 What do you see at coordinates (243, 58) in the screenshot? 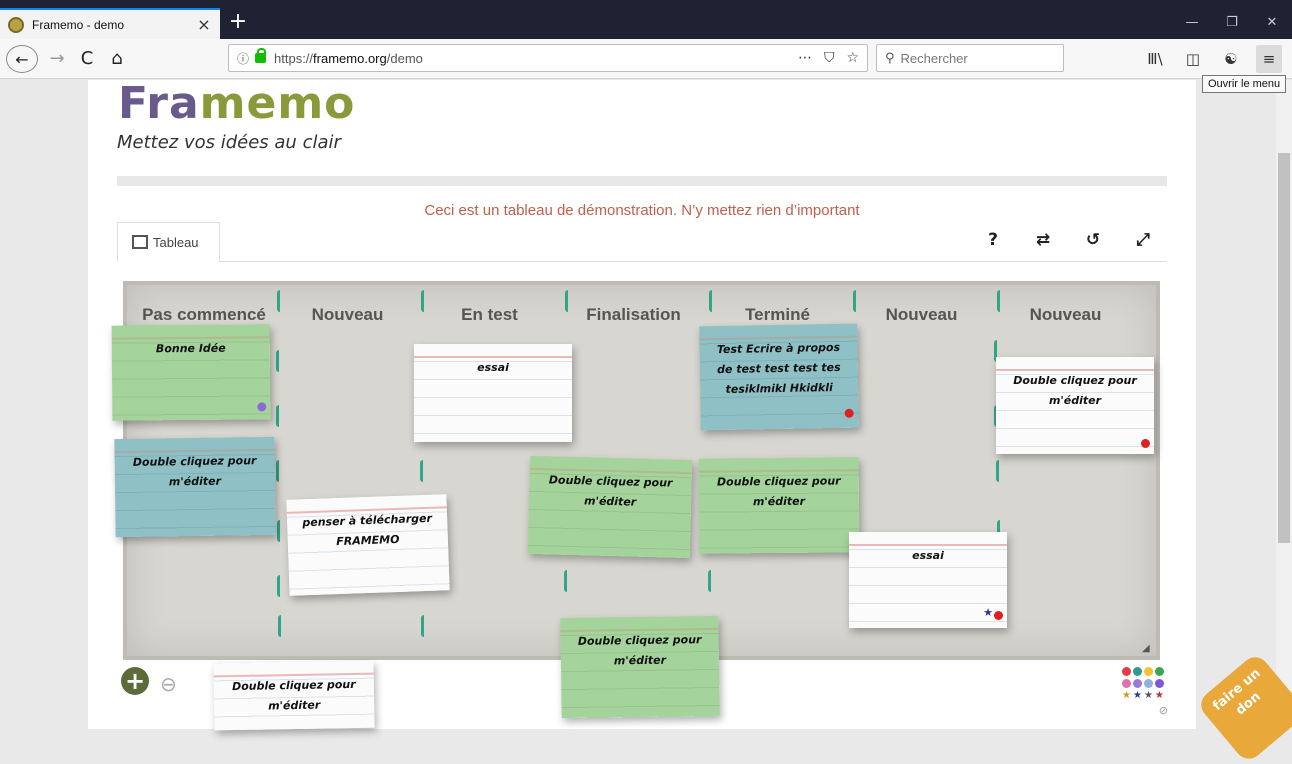
I see `info-icon: ⓘ` at bounding box center [243, 58].